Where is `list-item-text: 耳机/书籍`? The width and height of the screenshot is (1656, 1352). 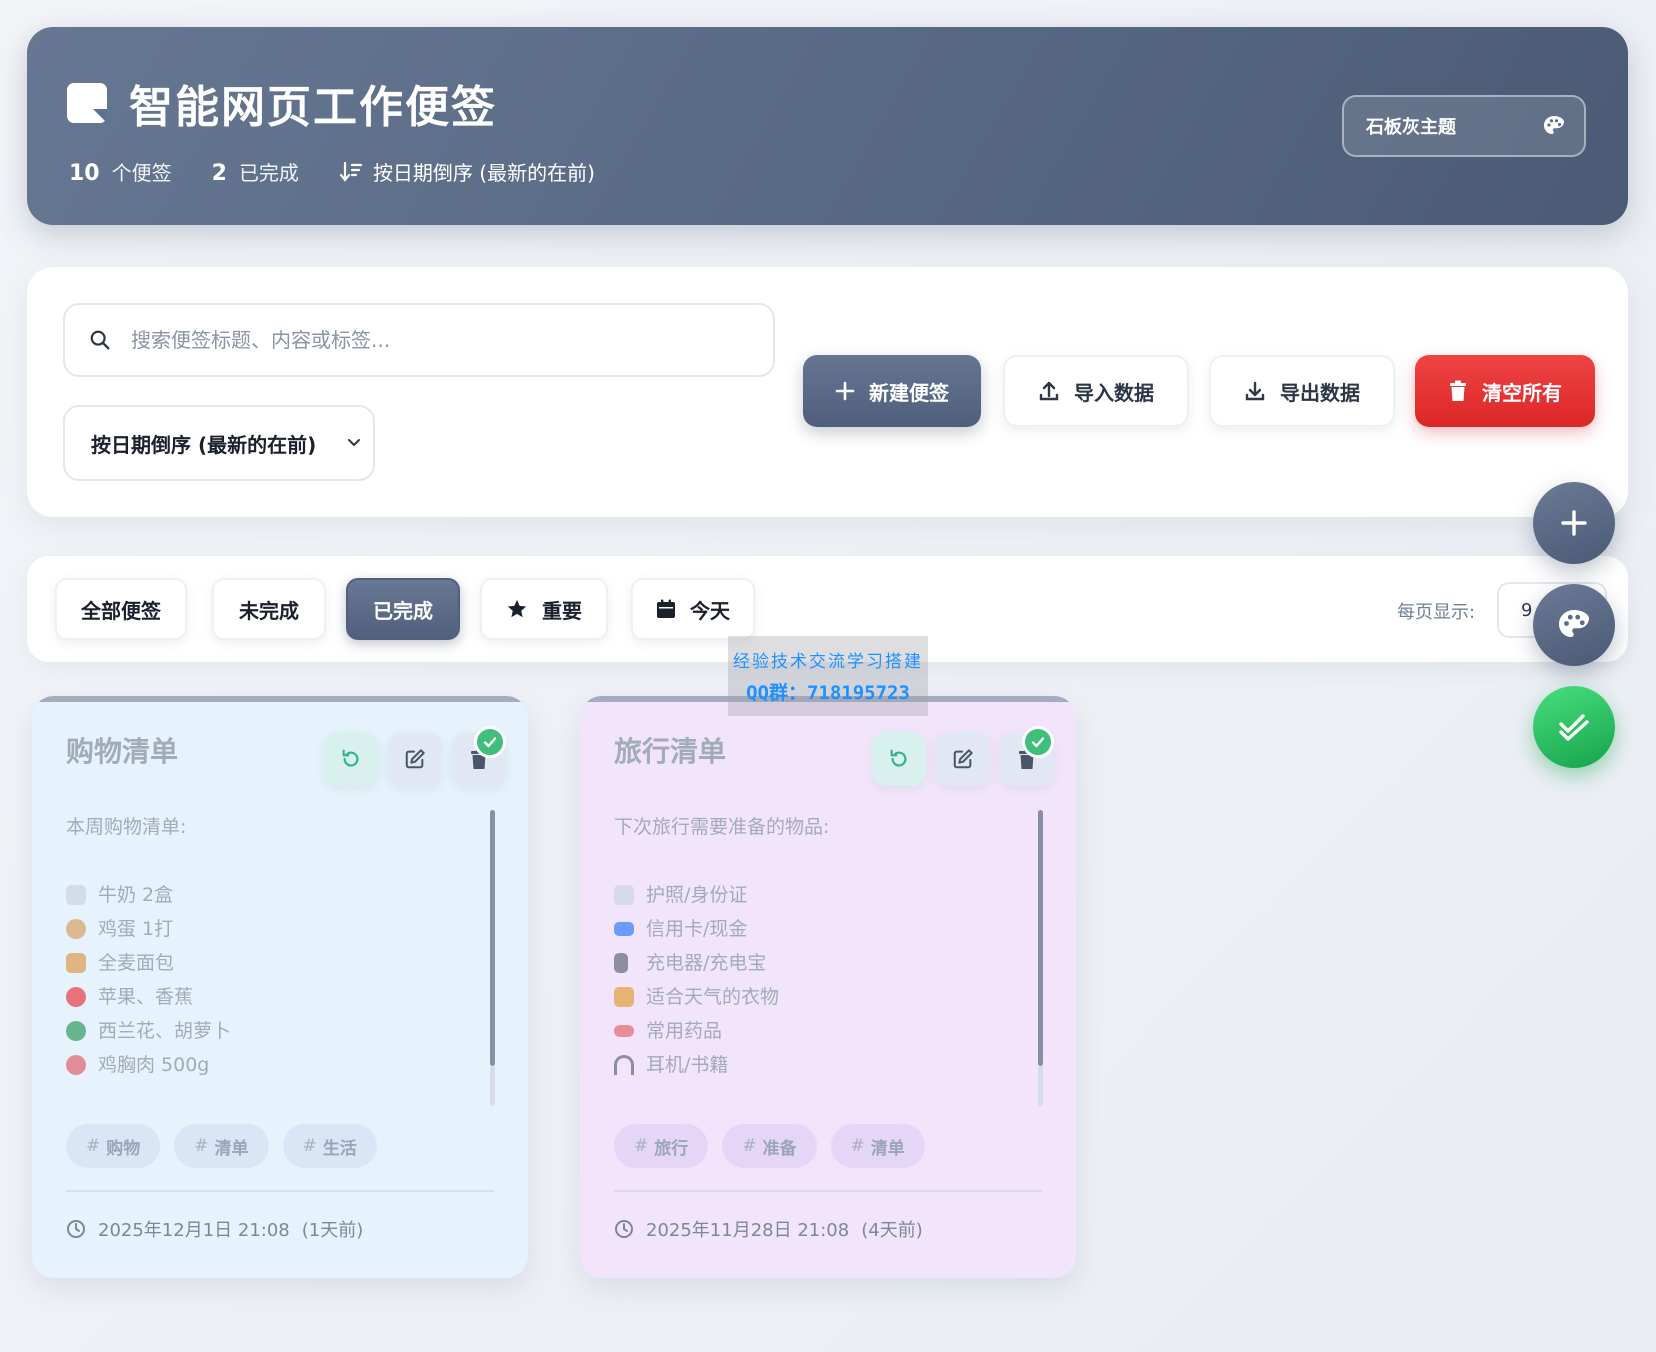
list-item-text: 耳机/书籍 is located at coordinates (687, 1065).